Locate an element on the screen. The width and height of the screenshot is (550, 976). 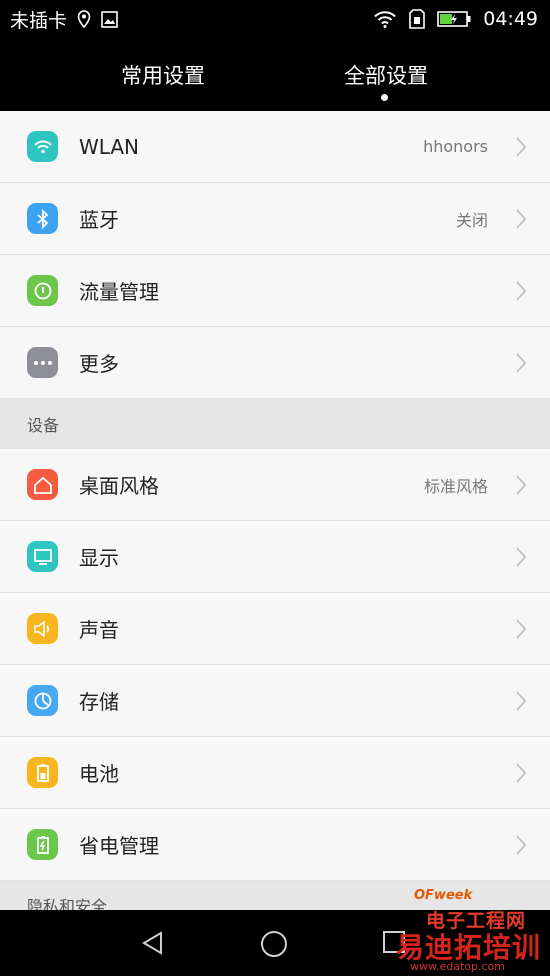
status-bar: 未插卡 04:49 is located at coordinates (275, 19).